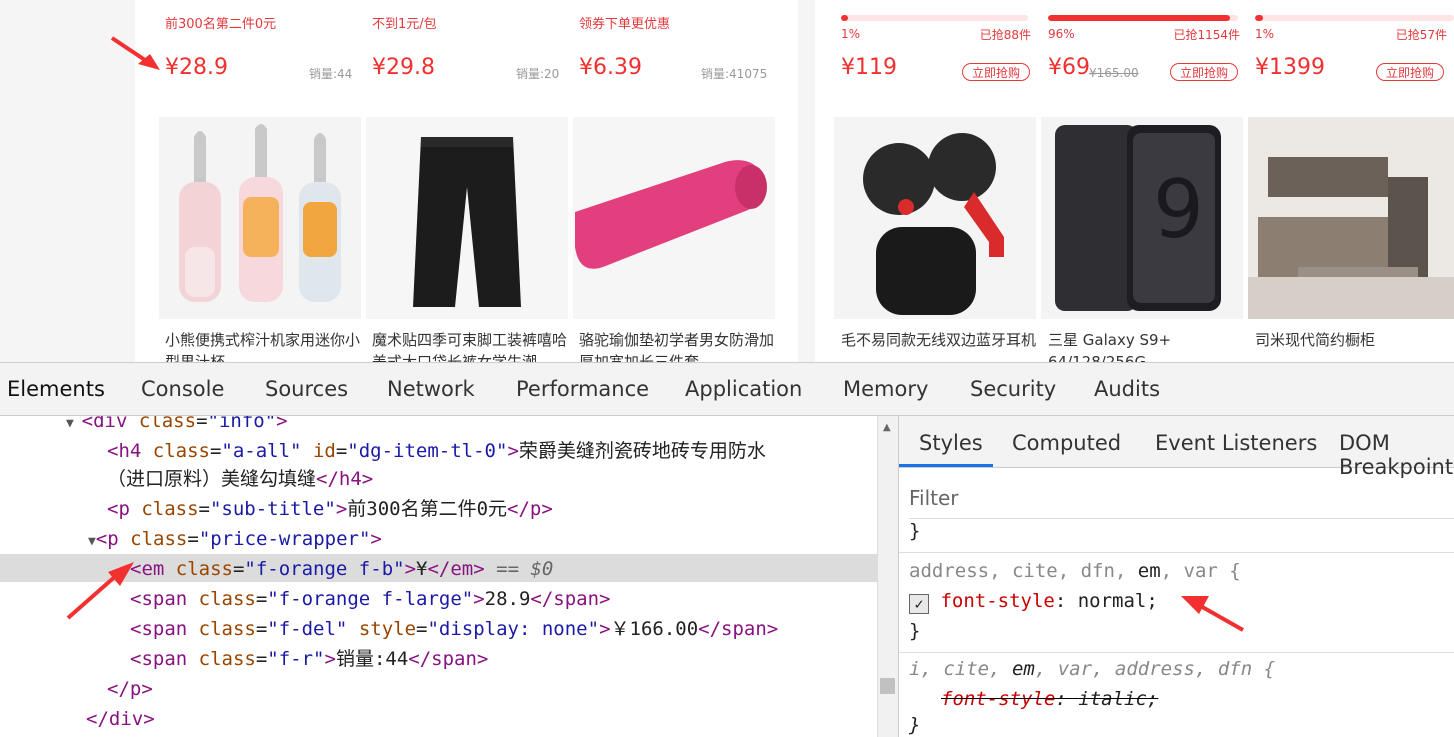  I want to click on kitchen-cabinet-image, so click(1351, 218).